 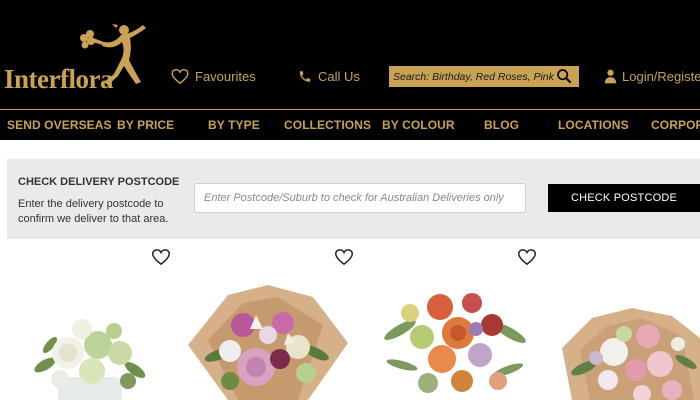 I want to click on user-icon, so click(x=610, y=76).